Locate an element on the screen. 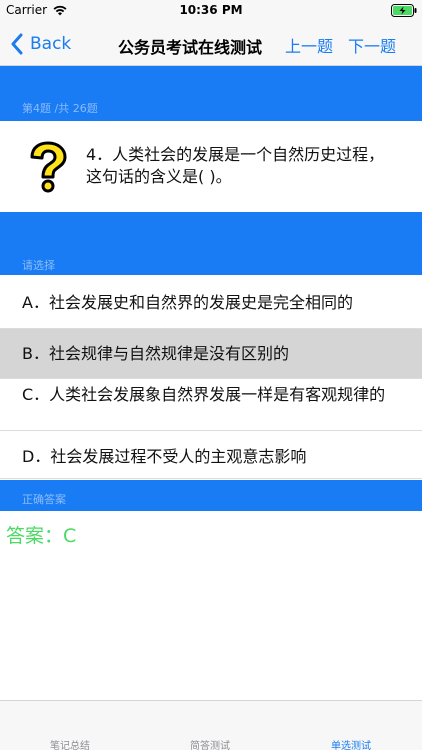 This screenshot has height=750, width=422. progress-label: 第4题 /共 26题 is located at coordinates (60, 108).